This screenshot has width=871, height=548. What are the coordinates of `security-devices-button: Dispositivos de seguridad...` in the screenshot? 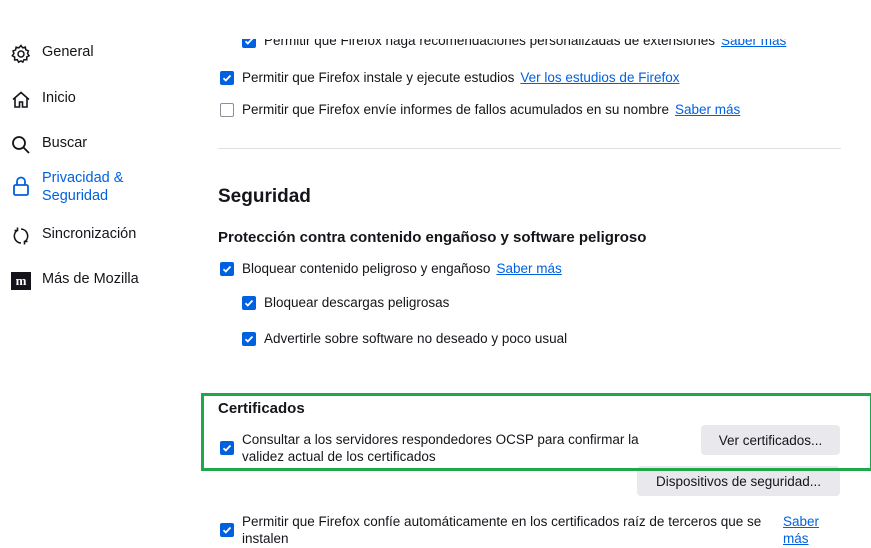 It's located at (738, 481).